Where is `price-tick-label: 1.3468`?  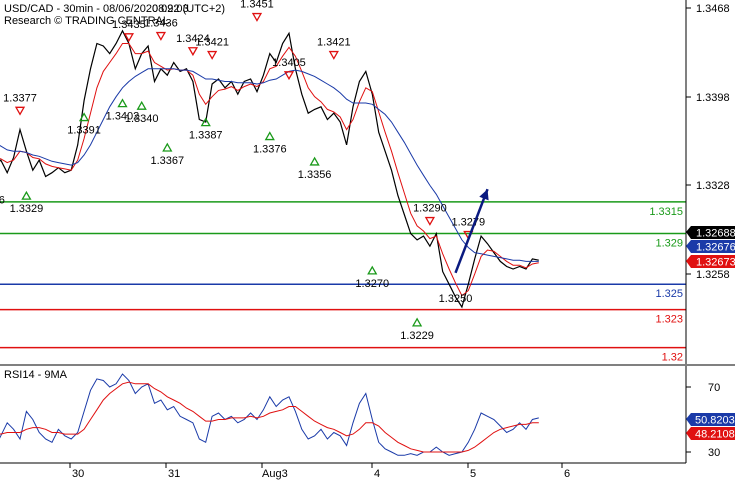
price-tick-label: 1.3468 is located at coordinates (713, 9).